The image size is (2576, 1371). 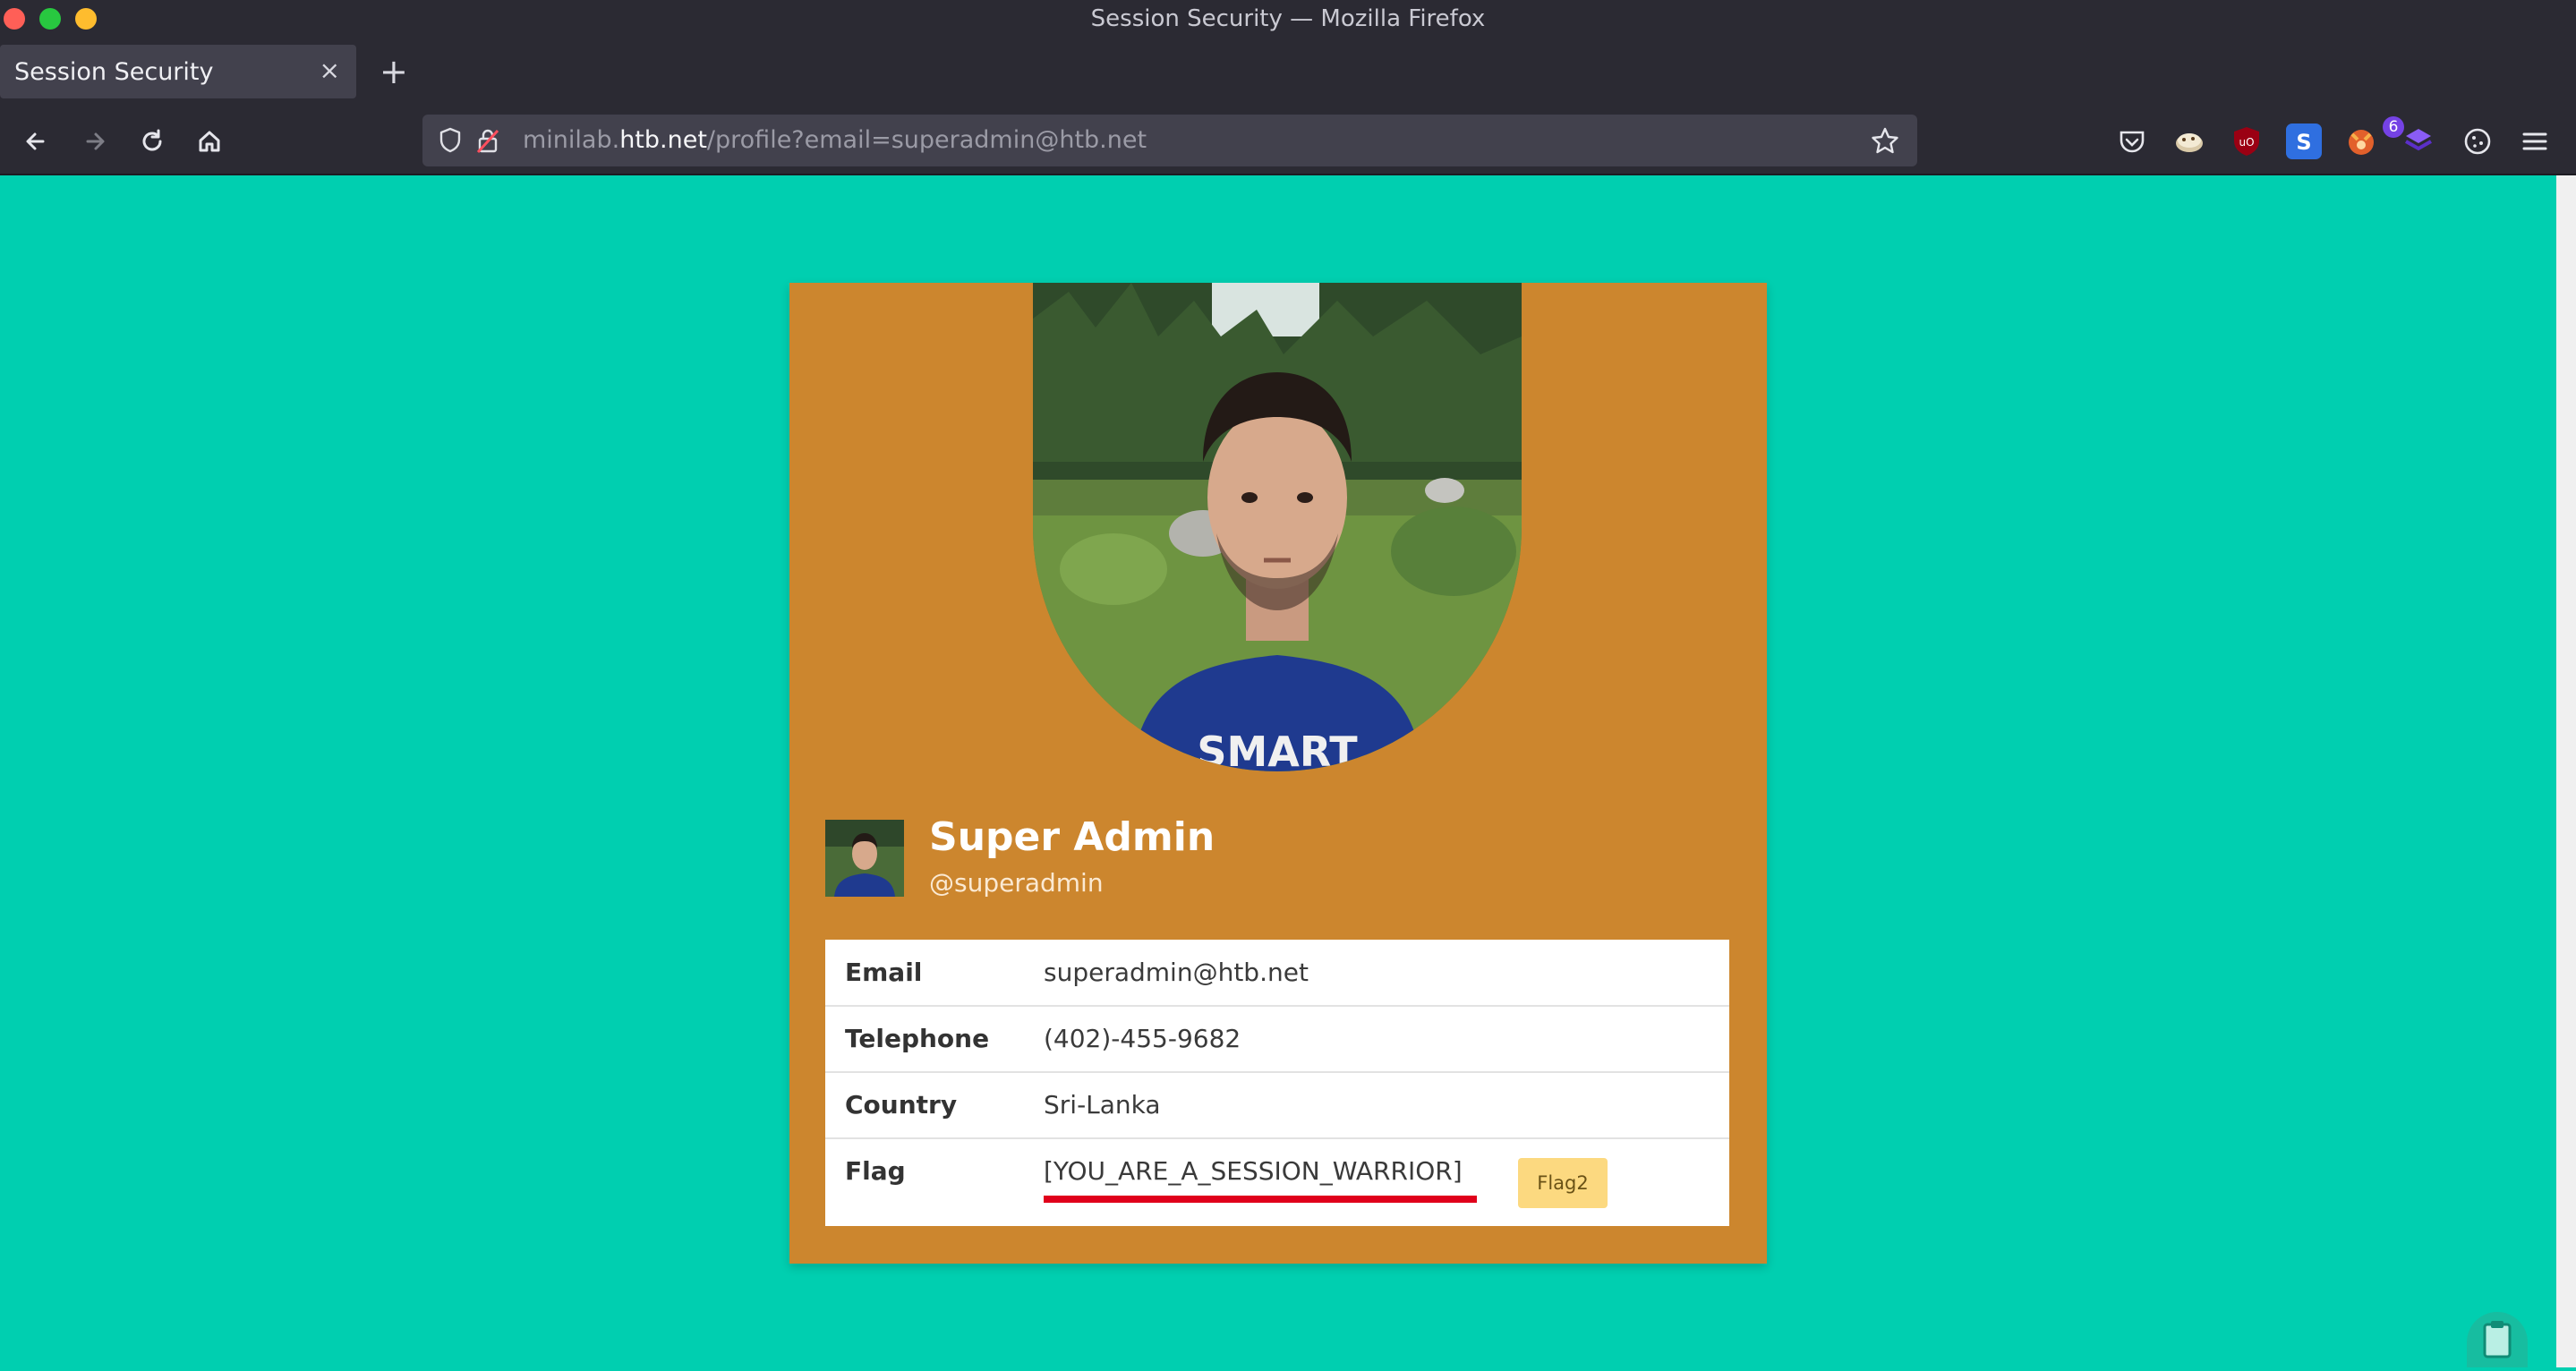 I want to click on table-row: Email superadmin@htb.net, so click(x=1277, y=973).